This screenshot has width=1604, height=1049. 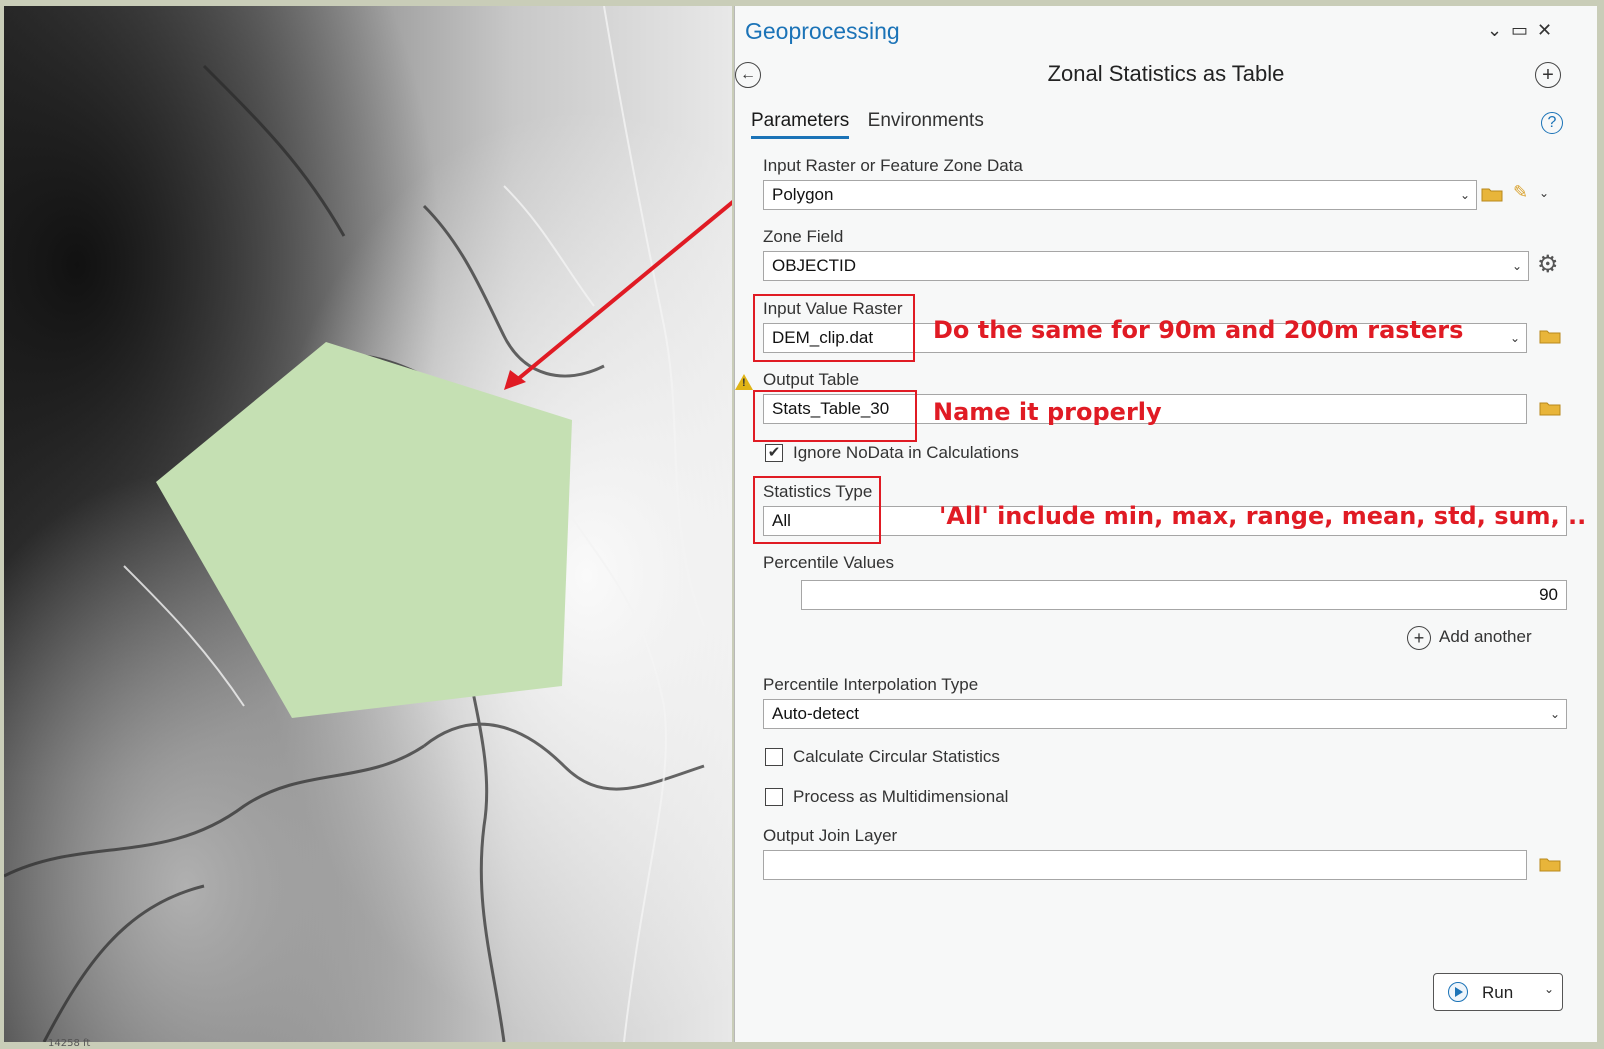 What do you see at coordinates (1544, 30) in the screenshot?
I see `close-icon: ✕` at bounding box center [1544, 30].